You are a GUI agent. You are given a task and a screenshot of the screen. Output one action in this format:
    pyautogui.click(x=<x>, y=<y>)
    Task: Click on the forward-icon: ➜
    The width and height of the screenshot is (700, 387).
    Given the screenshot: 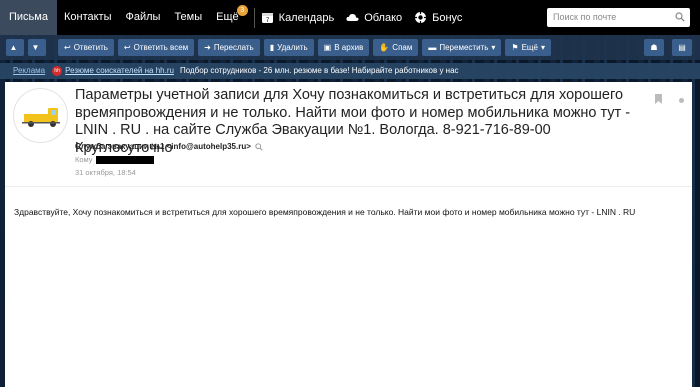 What is the action you would take?
    pyautogui.click(x=207, y=47)
    